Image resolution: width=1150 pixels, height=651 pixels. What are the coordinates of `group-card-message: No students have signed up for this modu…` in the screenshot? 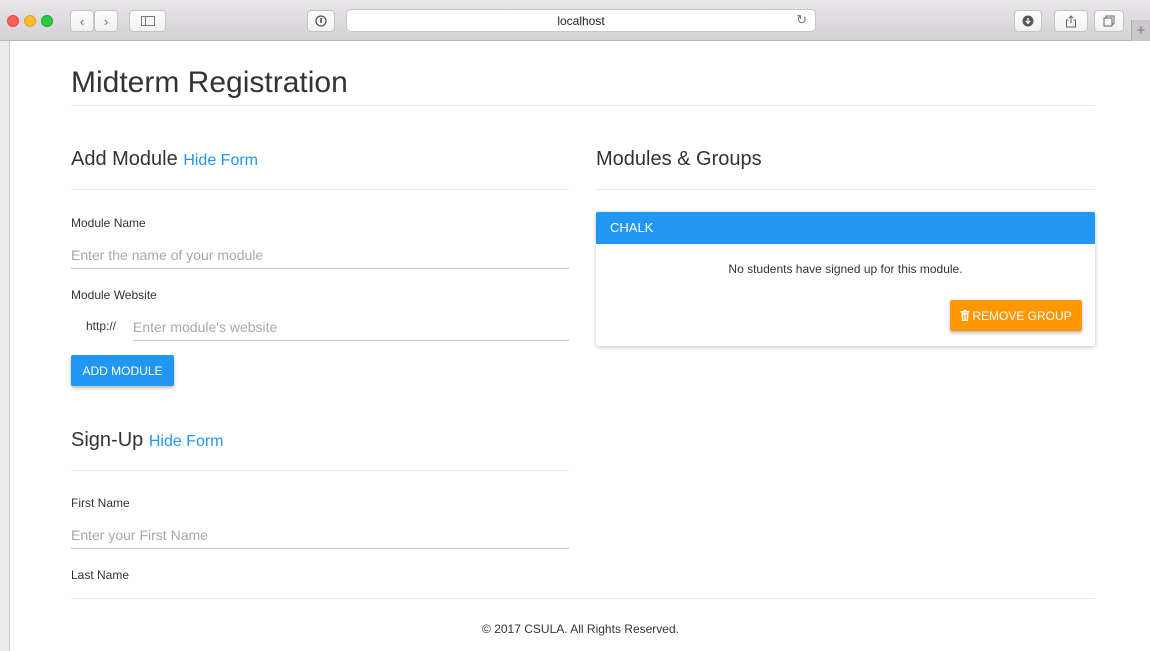 It's located at (845, 269).